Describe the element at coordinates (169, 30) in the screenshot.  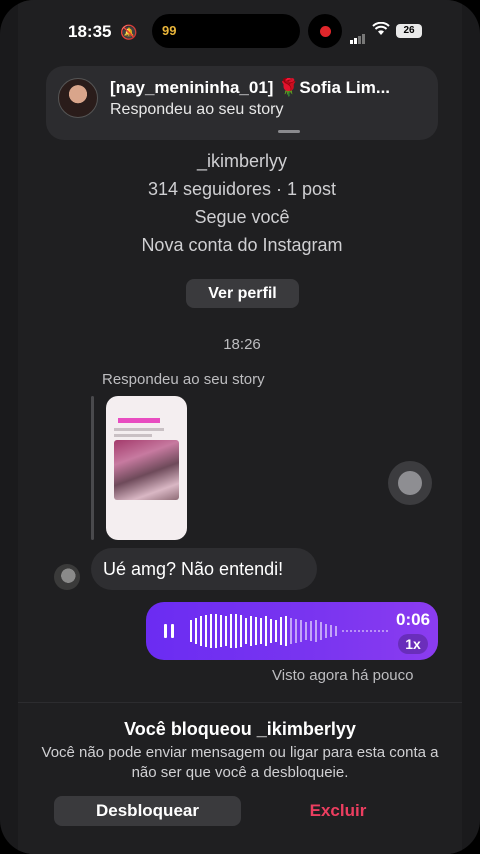
I see `island-badge: 99` at that location.